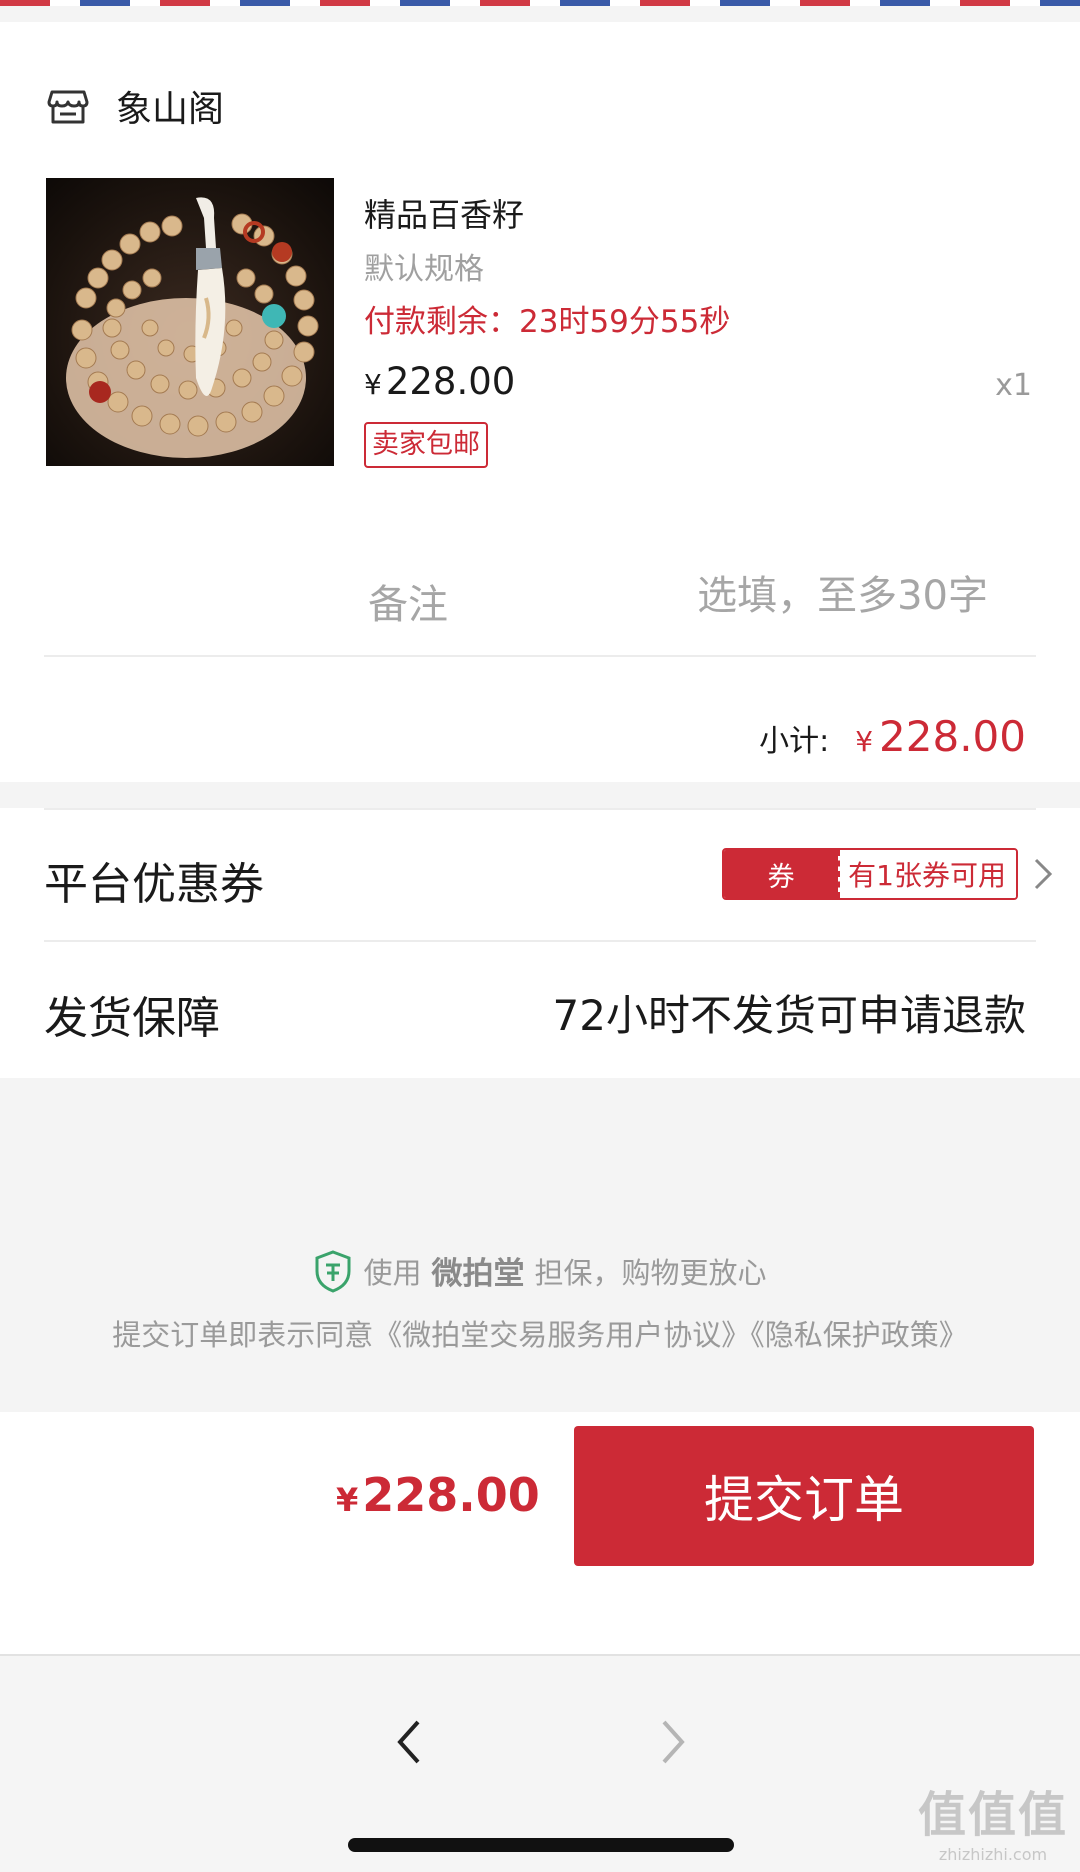 Image resolution: width=1080 pixels, height=1872 pixels. Describe the element at coordinates (540, 1009) in the screenshot. I see `shipping-guarantee-row: 发货保障 72小时不发货可申请退款` at that location.